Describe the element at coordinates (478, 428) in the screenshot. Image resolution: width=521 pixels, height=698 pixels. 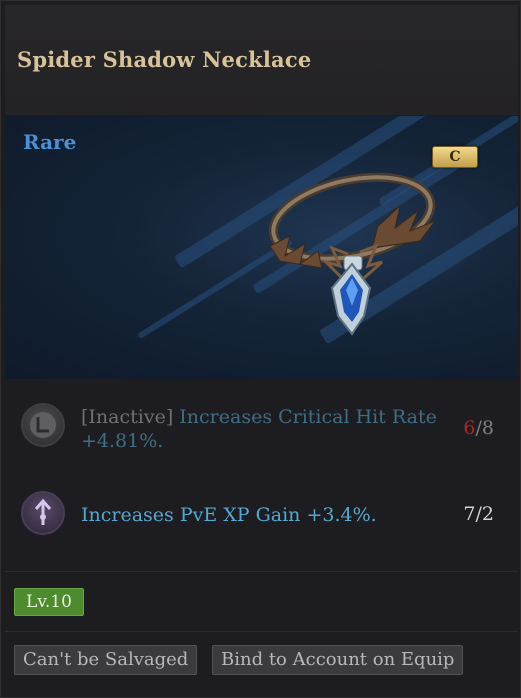
I see `stat-count-inactive: 6/8` at that location.